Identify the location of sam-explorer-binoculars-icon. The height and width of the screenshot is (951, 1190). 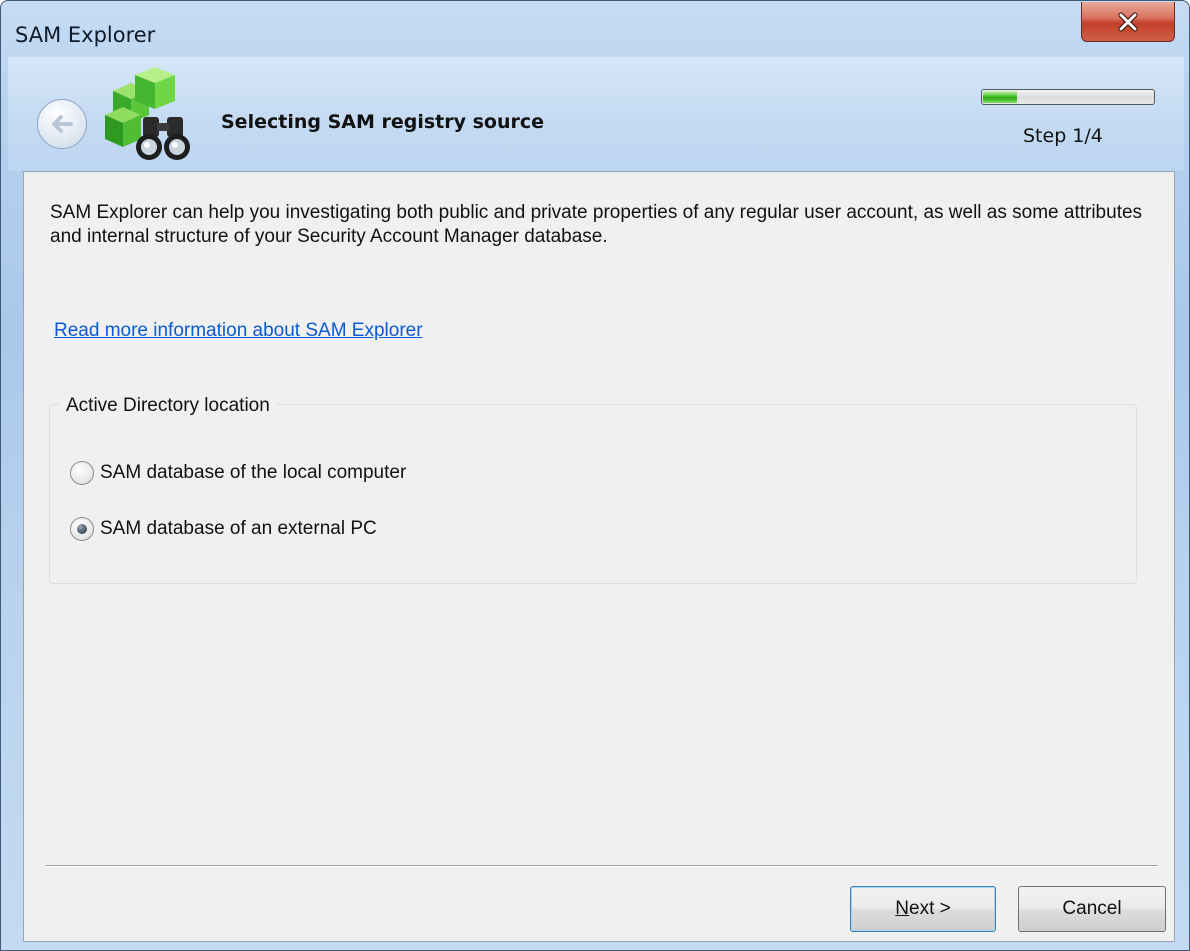
(147, 113).